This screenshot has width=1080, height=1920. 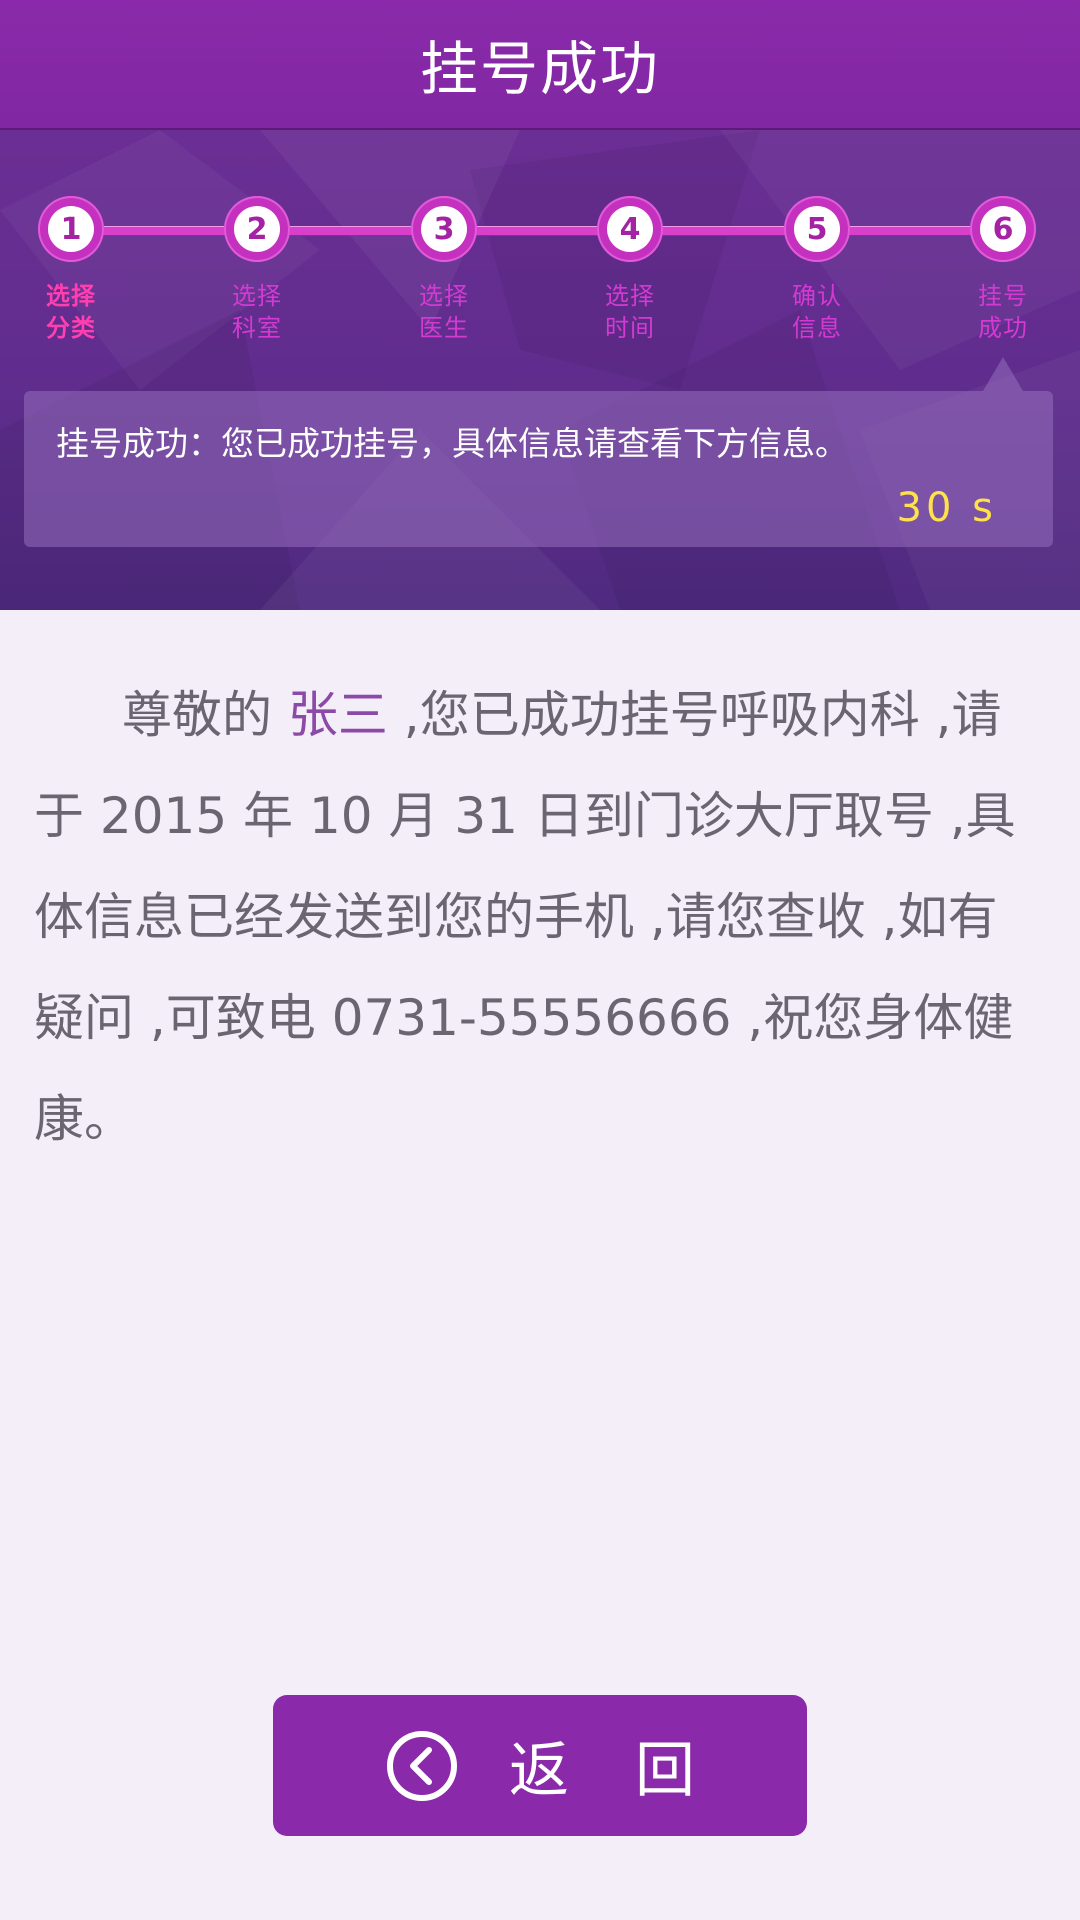 I want to click on contact-phone: 0731-55556666, so click(x=531, y=1018).